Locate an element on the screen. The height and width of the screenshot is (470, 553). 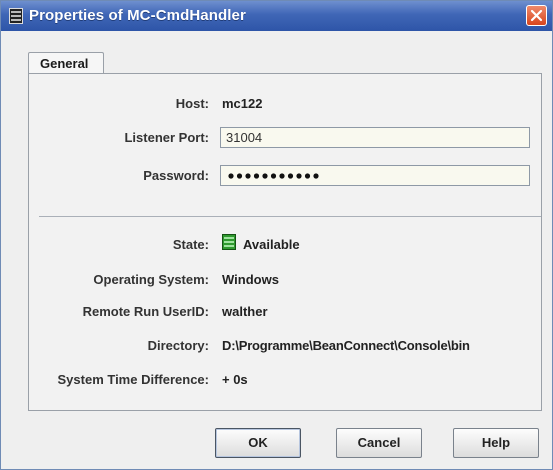
time-difference-value: + 0s is located at coordinates (235, 379).